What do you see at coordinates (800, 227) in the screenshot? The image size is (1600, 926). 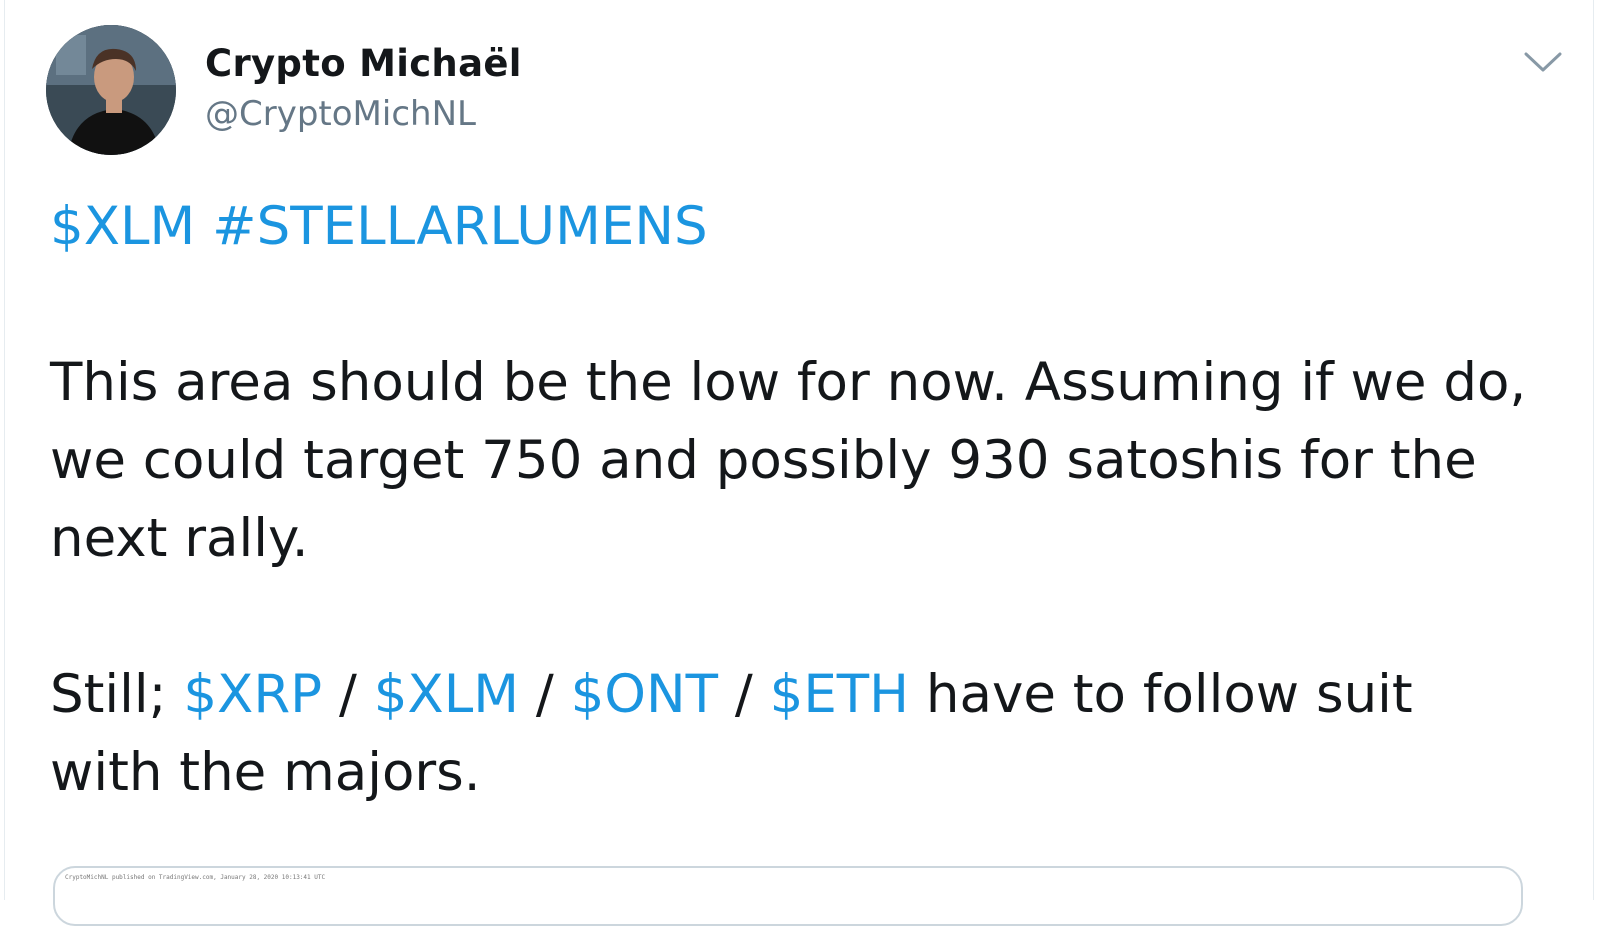 I see `tweet-tags-line: $XLM #STELLARLUMENS` at bounding box center [800, 227].